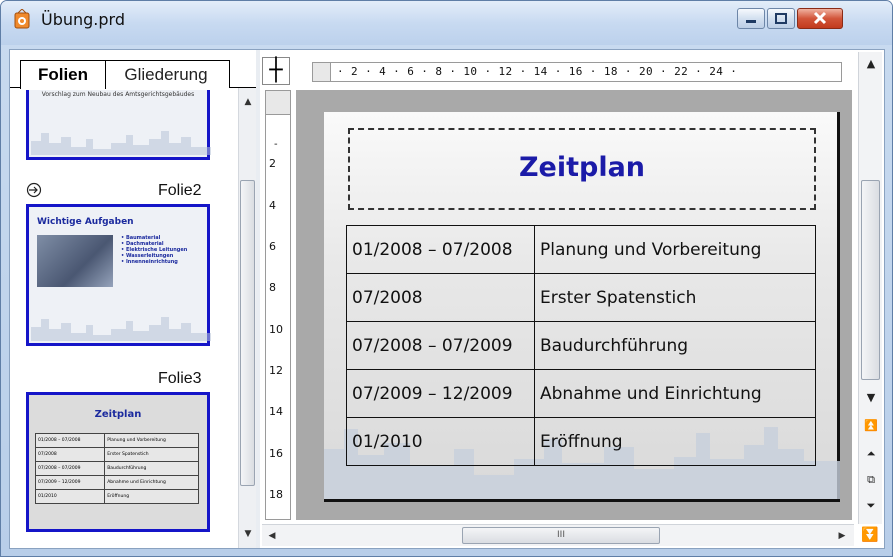 Image resolution: width=893 pixels, height=557 pixels. Describe the element at coordinates (34, 190) in the screenshot. I see `transition-icon` at that location.